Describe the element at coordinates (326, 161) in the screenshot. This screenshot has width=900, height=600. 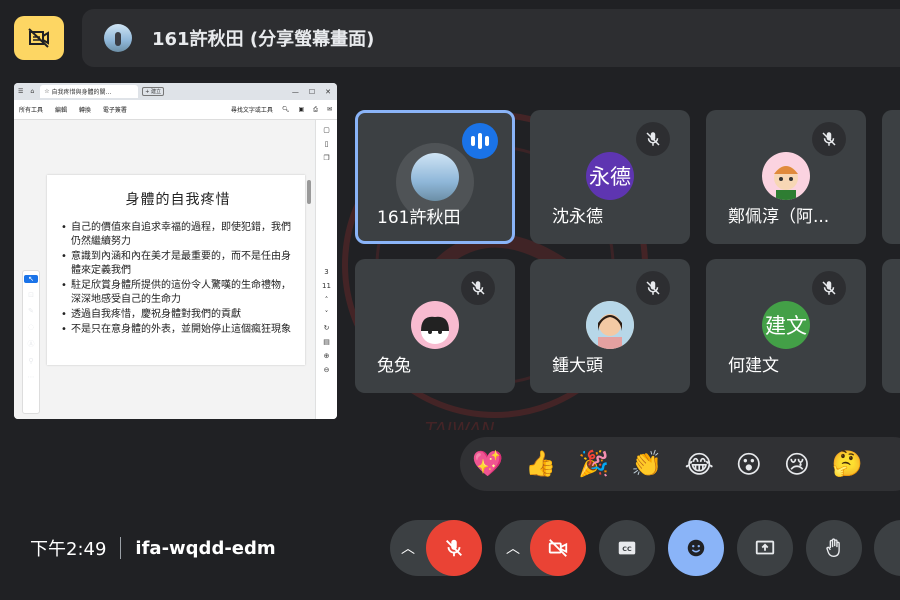
I see `copy-icon: ❐` at that location.